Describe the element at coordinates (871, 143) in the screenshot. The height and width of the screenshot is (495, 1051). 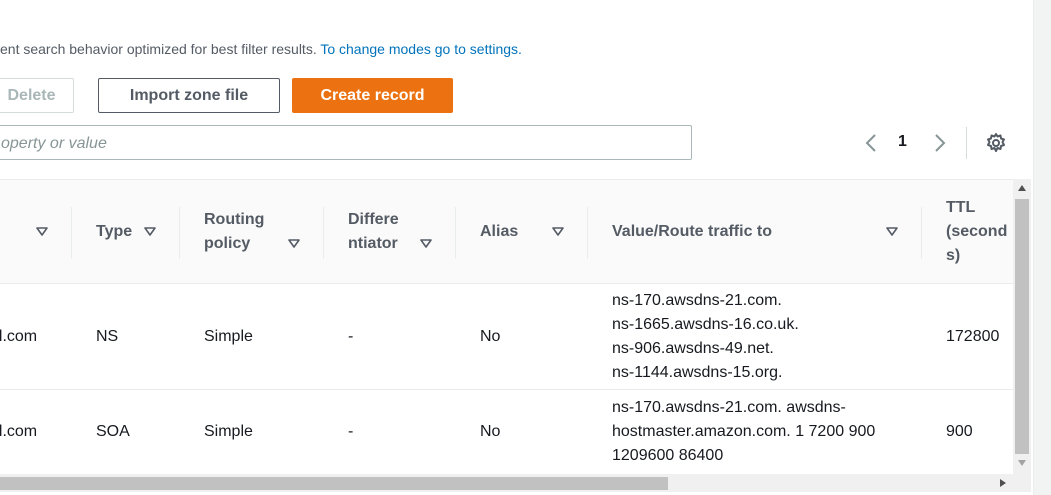
I see `previous-page-icon` at that location.